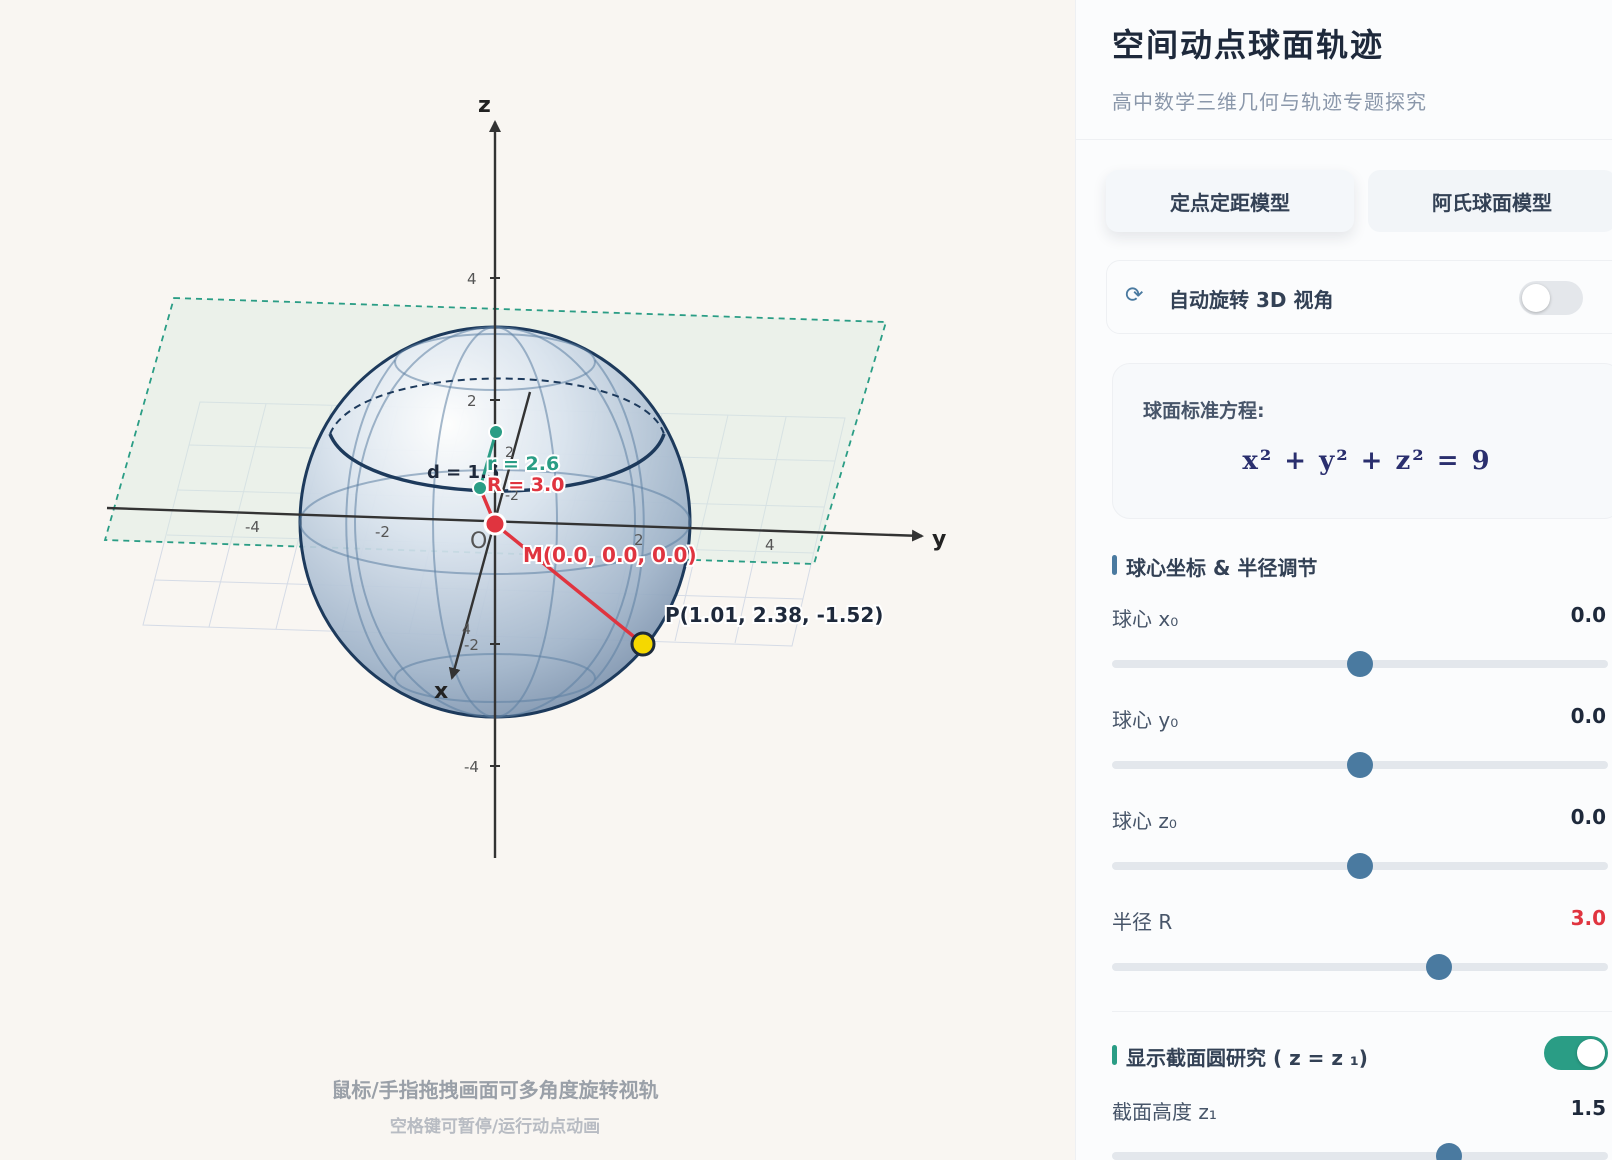 The height and width of the screenshot is (1160, 1612). Describe the element at coordinates (1576, 1053) in the screenshot. I see `cross-section-toggle` at that location.